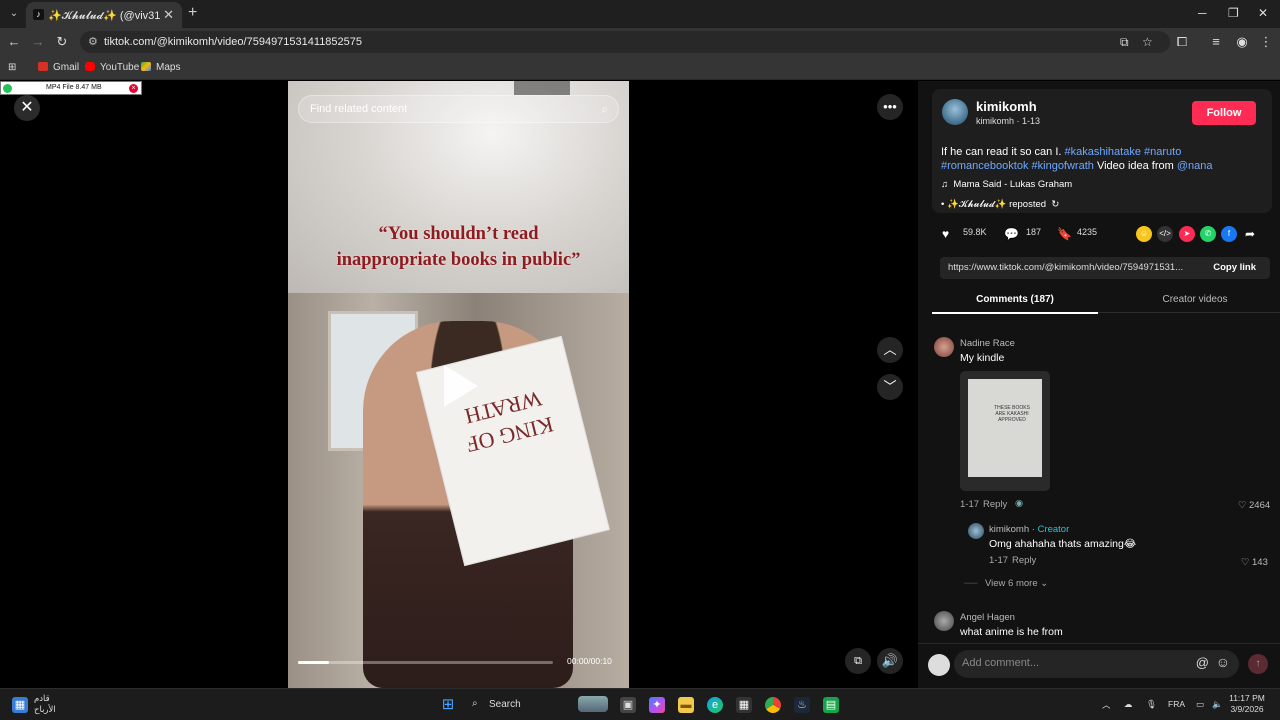 This screenshot has width=1280, height=720. What do you see at coordinates (1182, 42) in the screenshot?
I see `extensions-icon: ⧠` at bounding box center [1182, 42].